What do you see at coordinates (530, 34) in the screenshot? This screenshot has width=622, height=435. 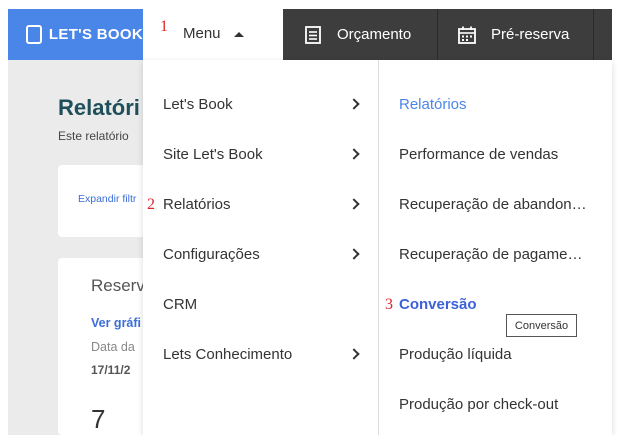 I see `nav-pre-reserva-label: Pré-reserva` at bounding box center [530, 34].